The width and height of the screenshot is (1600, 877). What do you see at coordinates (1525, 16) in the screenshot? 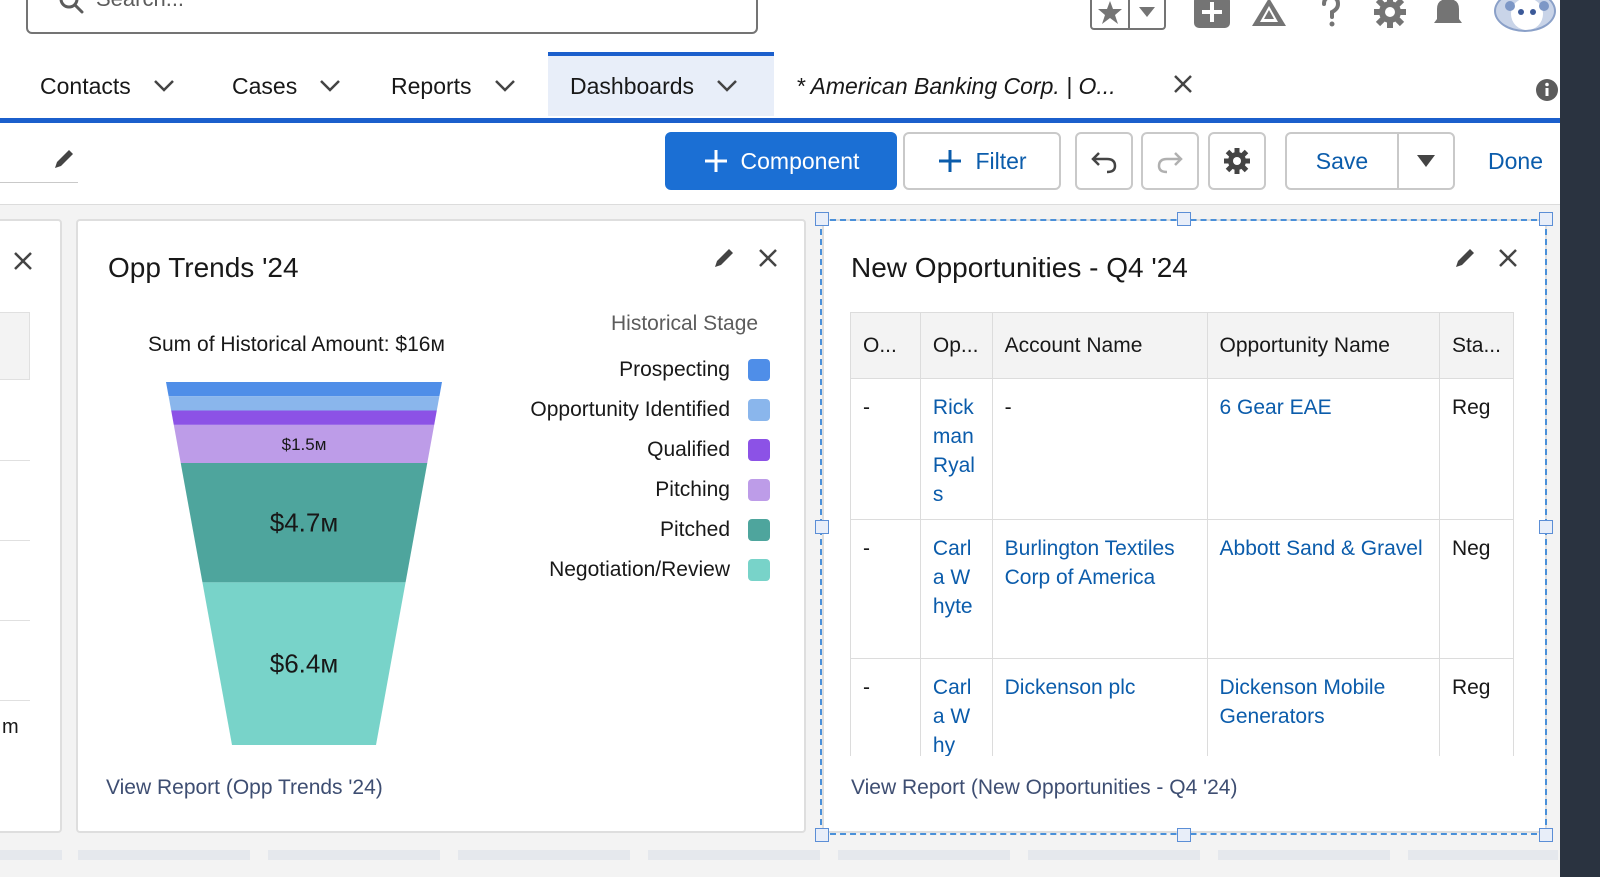
I see `avatar` at bounding box center [1525, 16].